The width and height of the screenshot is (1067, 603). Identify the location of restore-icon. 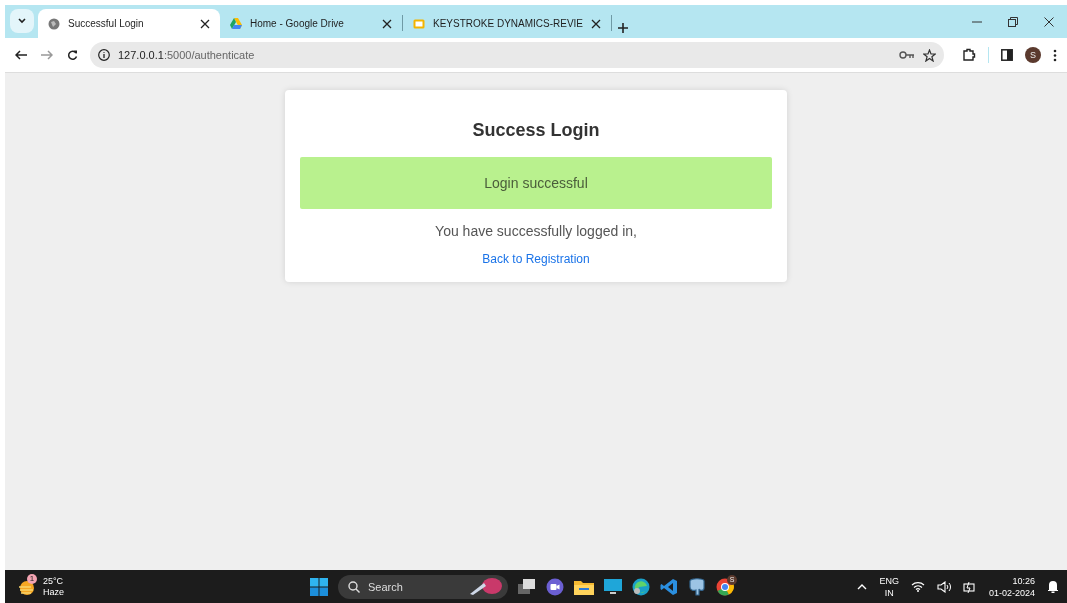
(1013, 22).